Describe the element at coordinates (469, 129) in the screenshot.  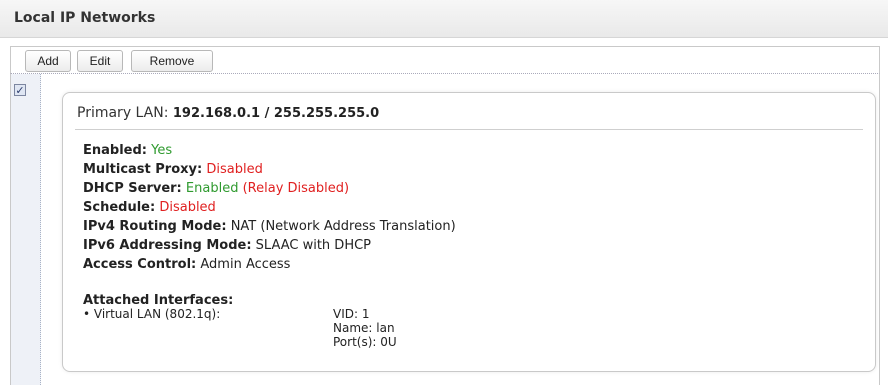
I see `card-divider` at that location.